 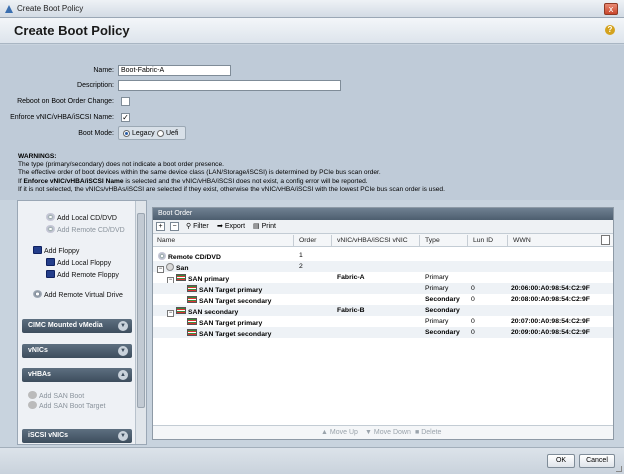 I want to click on add-remote-virtual-drive: Add Remote Virtual Drive, so click(x=78, y=294).